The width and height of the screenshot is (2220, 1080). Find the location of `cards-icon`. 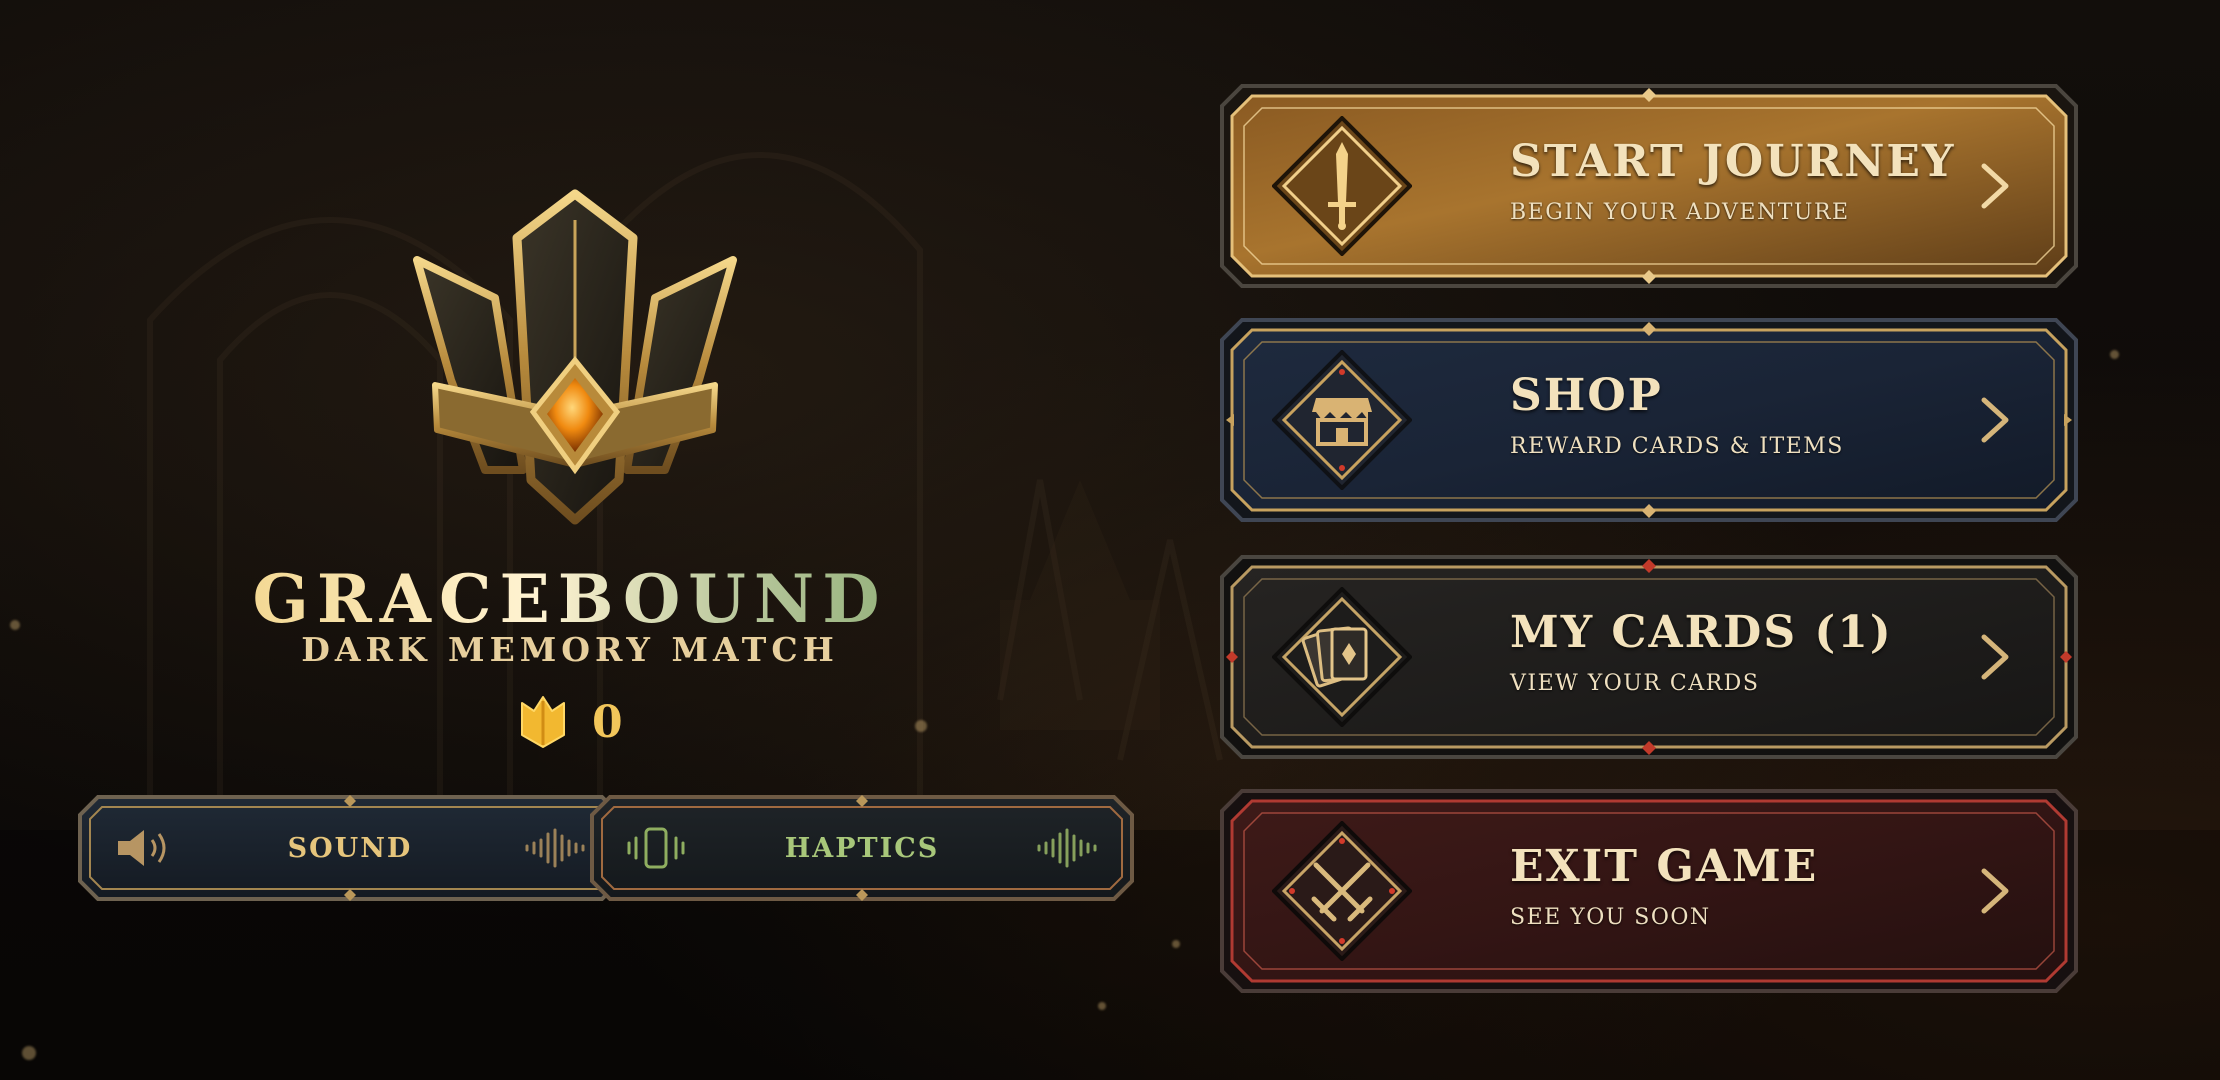

cards-icon is located at coordinates (1342, 657).